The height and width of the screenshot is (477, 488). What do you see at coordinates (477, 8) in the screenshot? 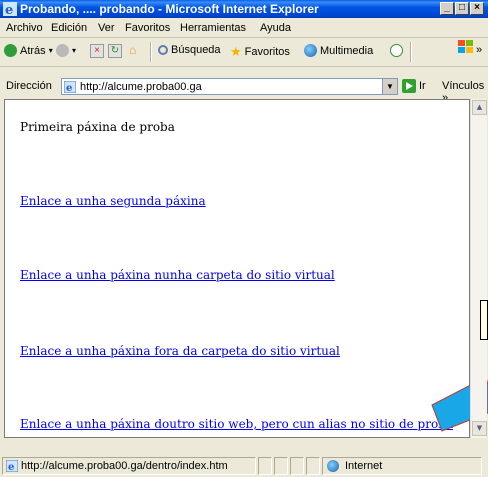
I see `close-button: ×` at bounding box center [477, 8].